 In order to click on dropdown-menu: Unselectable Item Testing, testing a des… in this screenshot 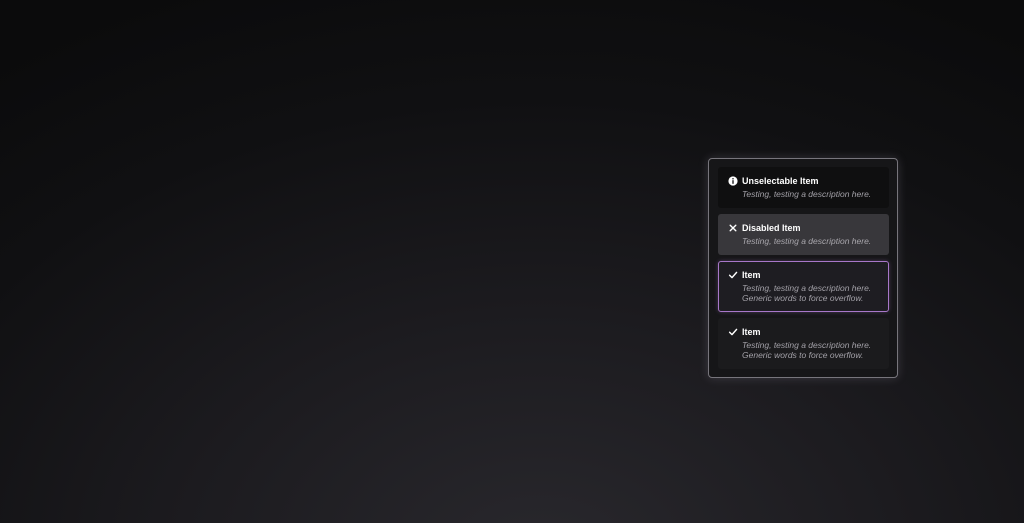, I will do `click(803, 268)`.